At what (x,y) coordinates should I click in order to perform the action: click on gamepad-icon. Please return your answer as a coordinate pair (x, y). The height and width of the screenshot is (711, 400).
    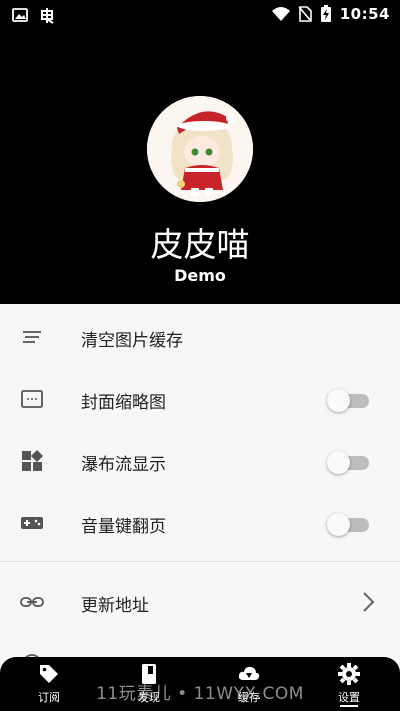
    Looking at the image, I should click on (32, 523).